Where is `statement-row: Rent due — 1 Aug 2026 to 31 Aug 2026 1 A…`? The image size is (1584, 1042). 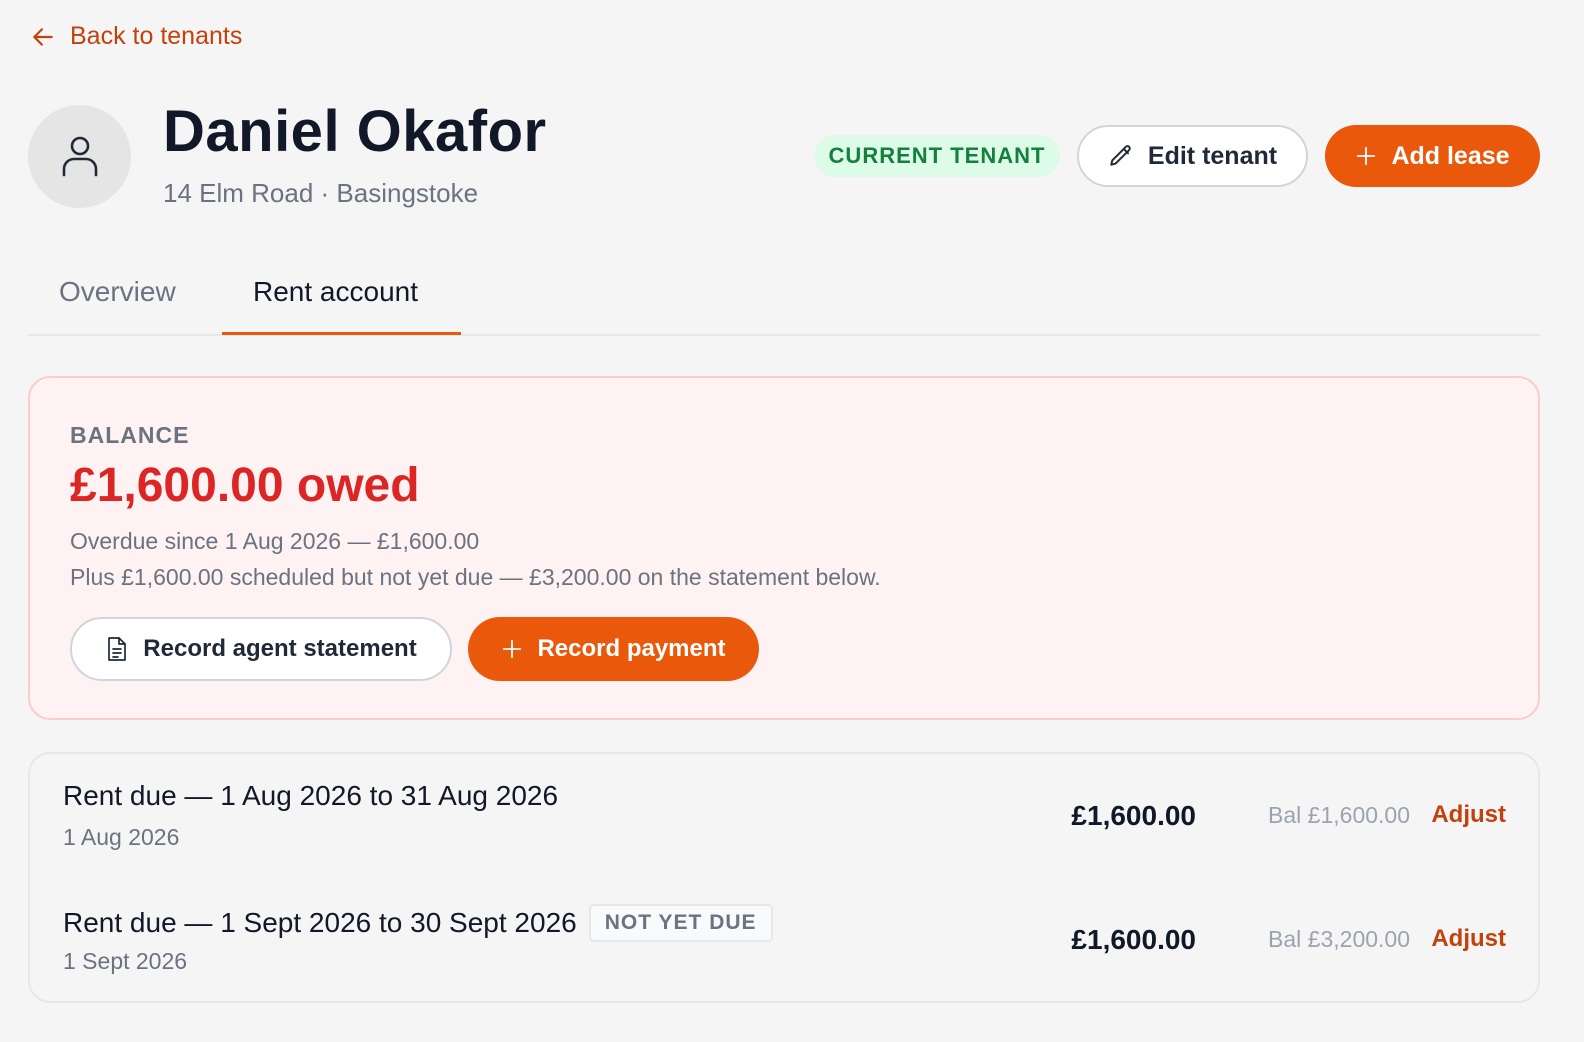
statement-row: Rent due — 1 Aug 2026 to 31 Aug 2026 1 A… is located at coordinates (784, 816).